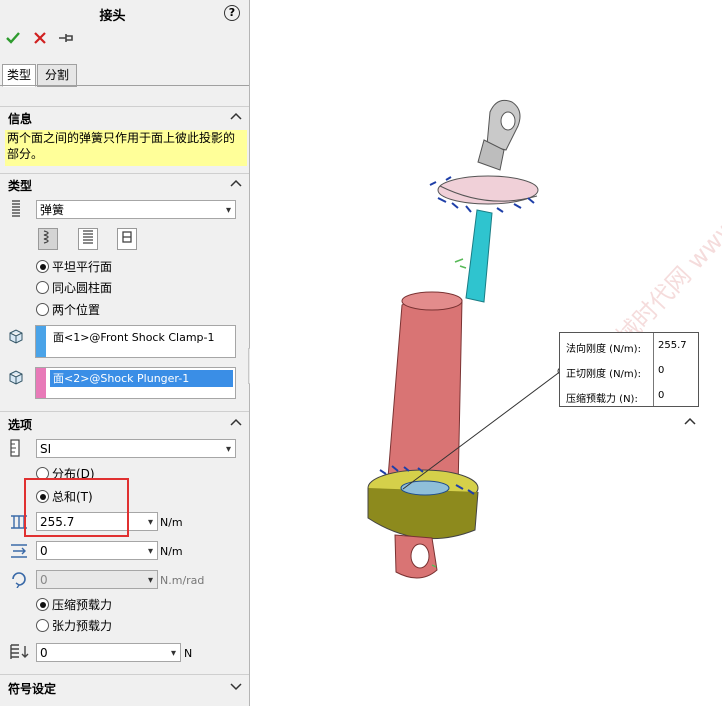 Image resolution: width=722 pixels, height=709 pixels. I want to click on preload-unit: N, so click(188, 653).